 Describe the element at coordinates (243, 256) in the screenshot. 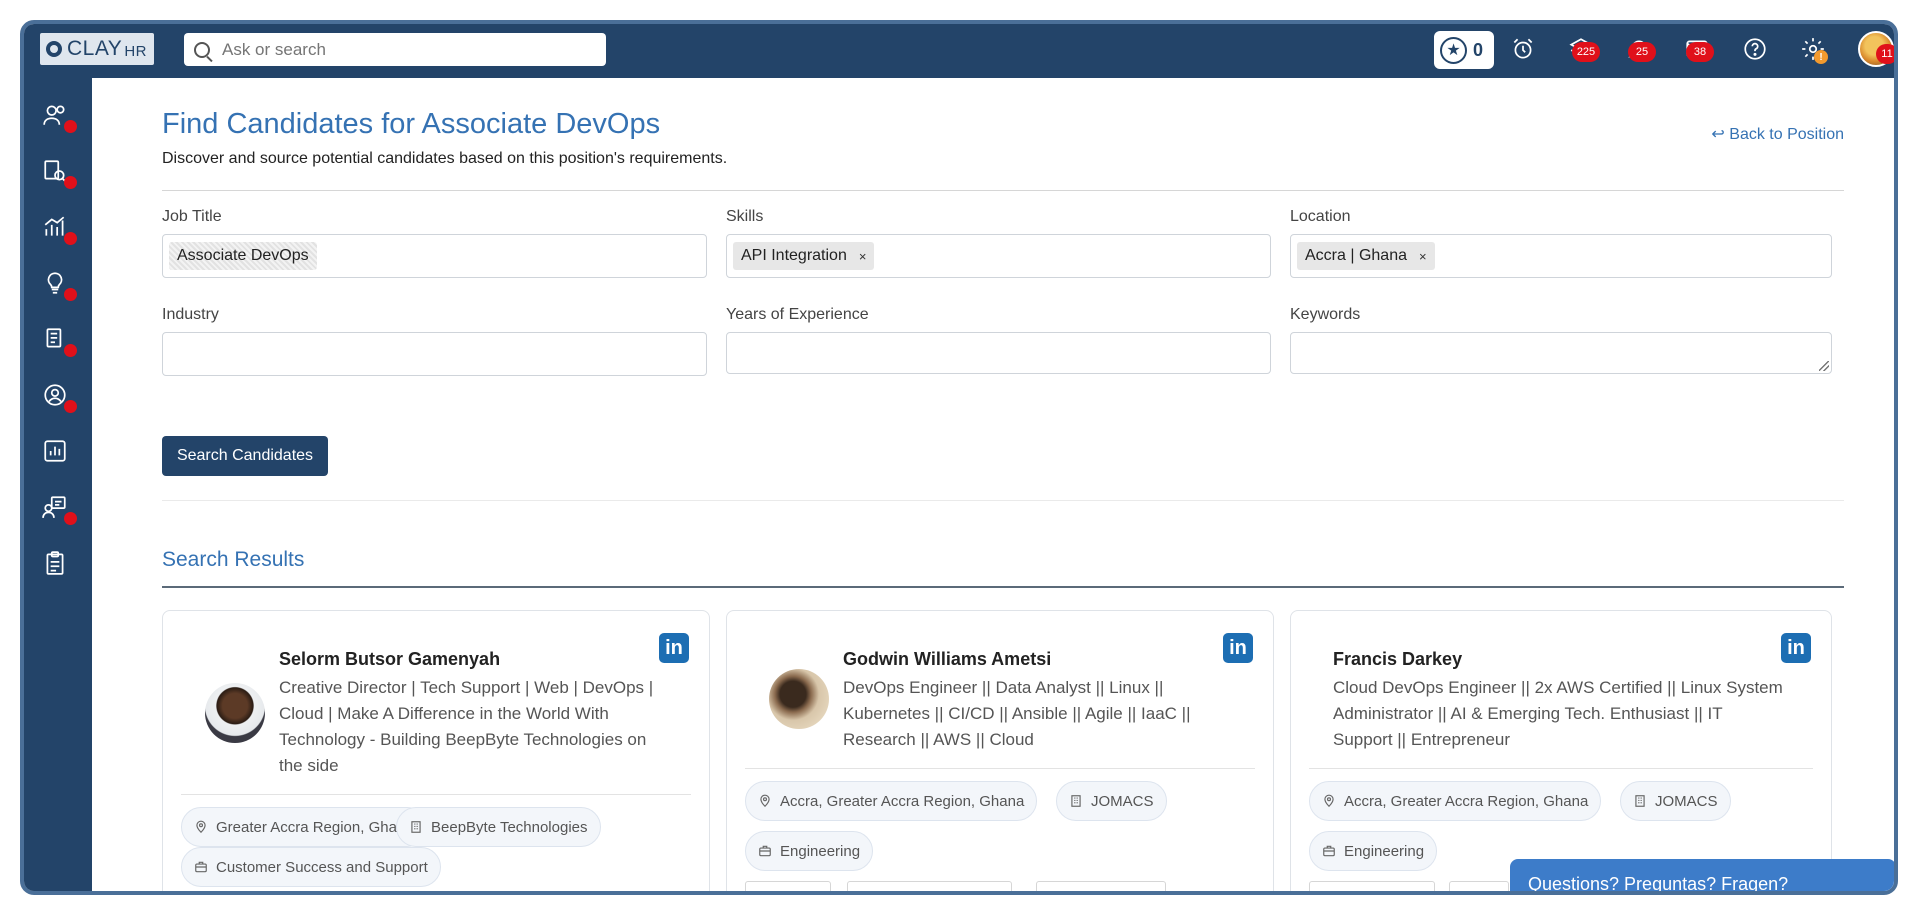

I see `job-title-chip: Associate DevOps` at that location.